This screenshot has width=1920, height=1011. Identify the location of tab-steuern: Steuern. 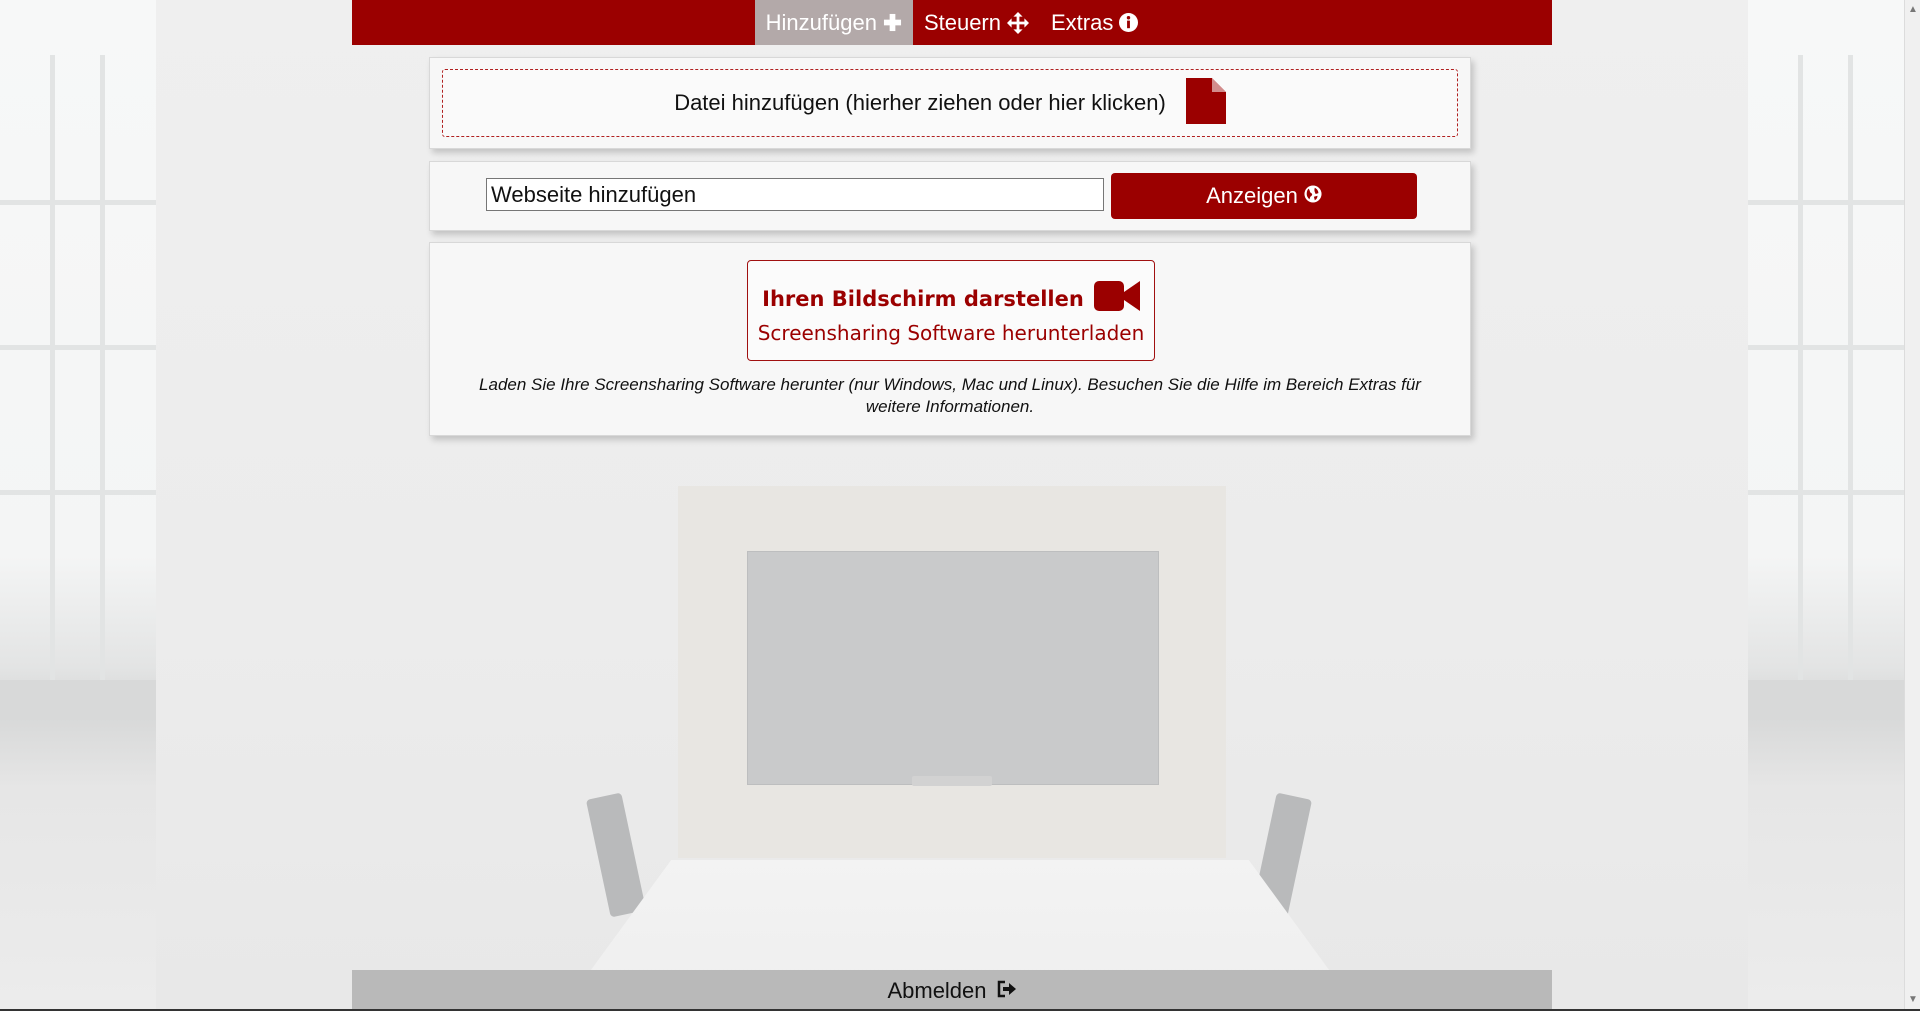
(976, 22).